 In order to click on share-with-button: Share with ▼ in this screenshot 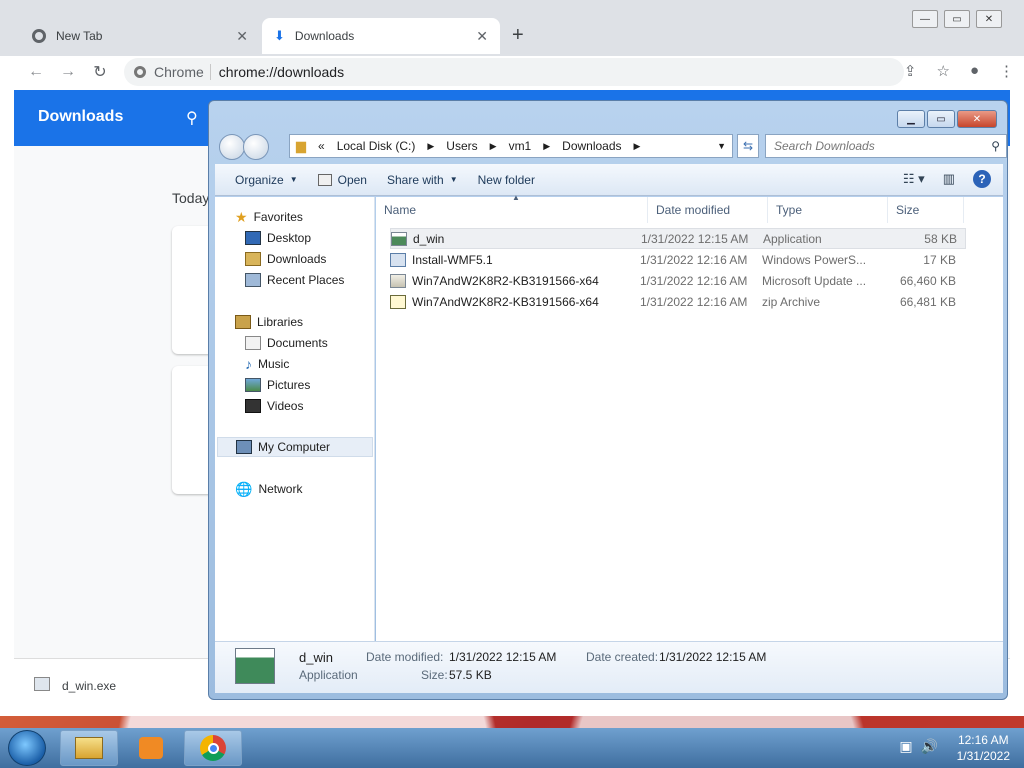, I will do `click(422, 180)`.